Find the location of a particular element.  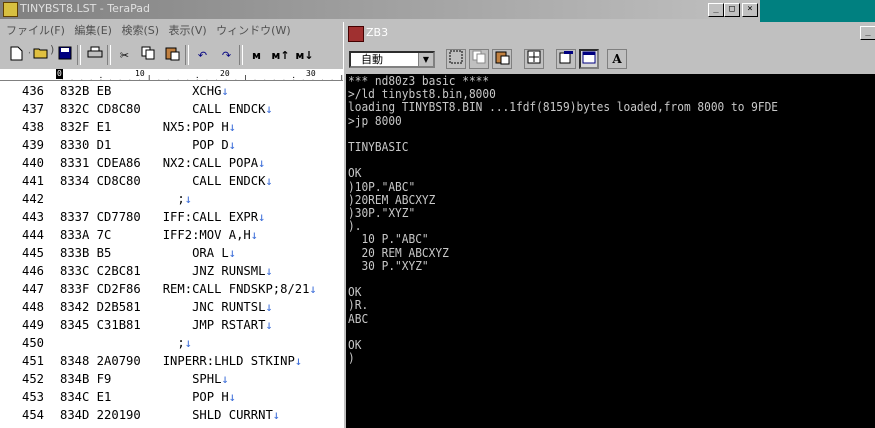

undo-icon: ↶ is located at coordinates (202, 55).